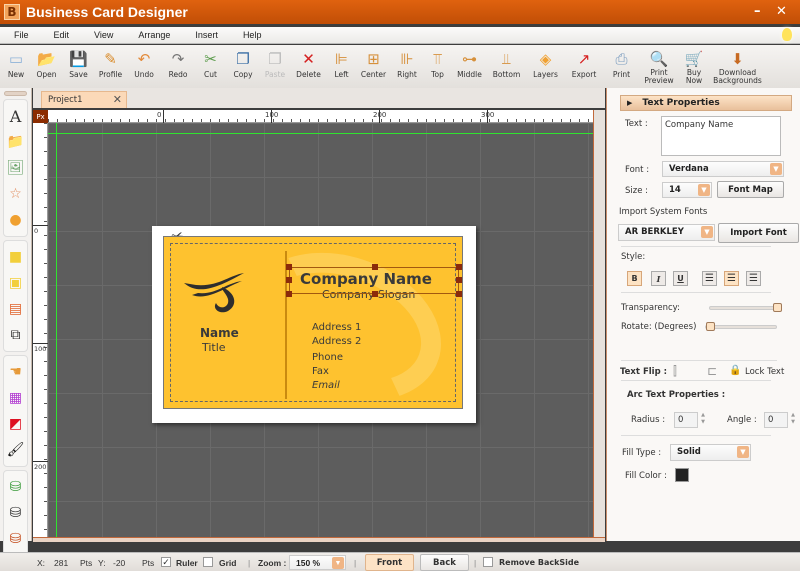  I want to click on card-name: Name, so click(219, 333).